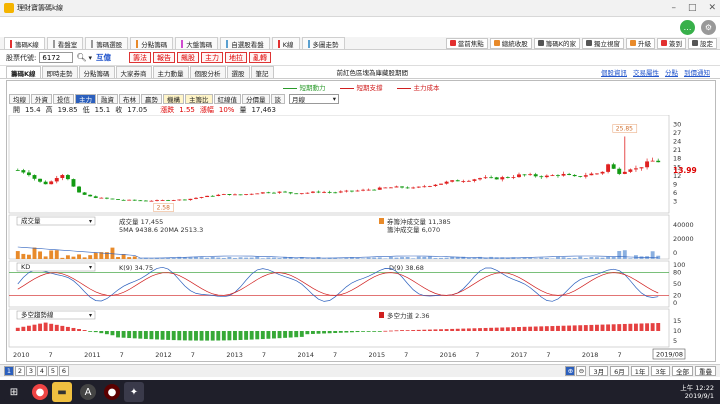 The width and height of the screenshot is (720, 404). I want to click on link-3: 到價通知, so click(697, 72).